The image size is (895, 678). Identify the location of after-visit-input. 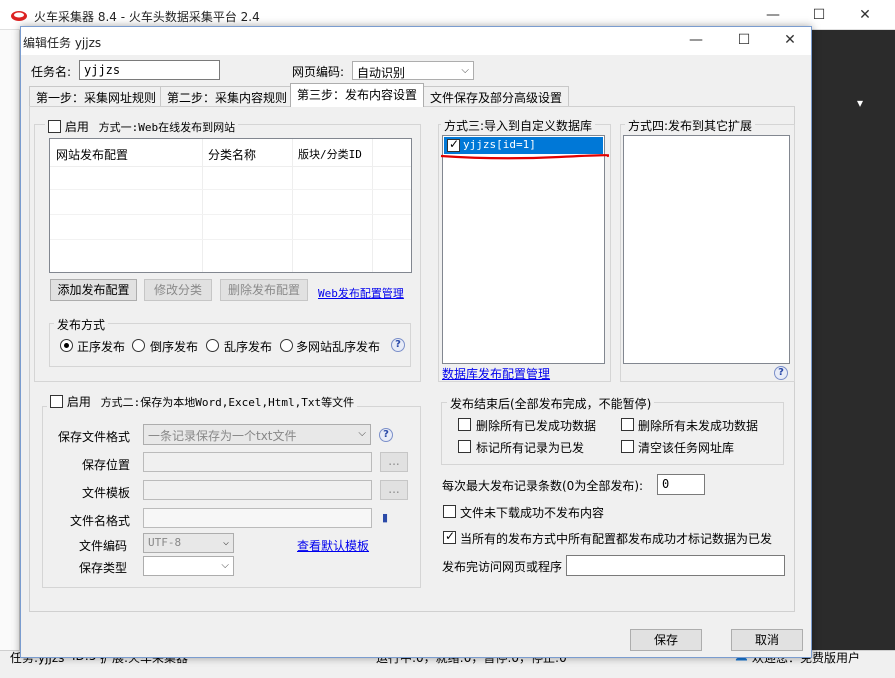
(675, 565).